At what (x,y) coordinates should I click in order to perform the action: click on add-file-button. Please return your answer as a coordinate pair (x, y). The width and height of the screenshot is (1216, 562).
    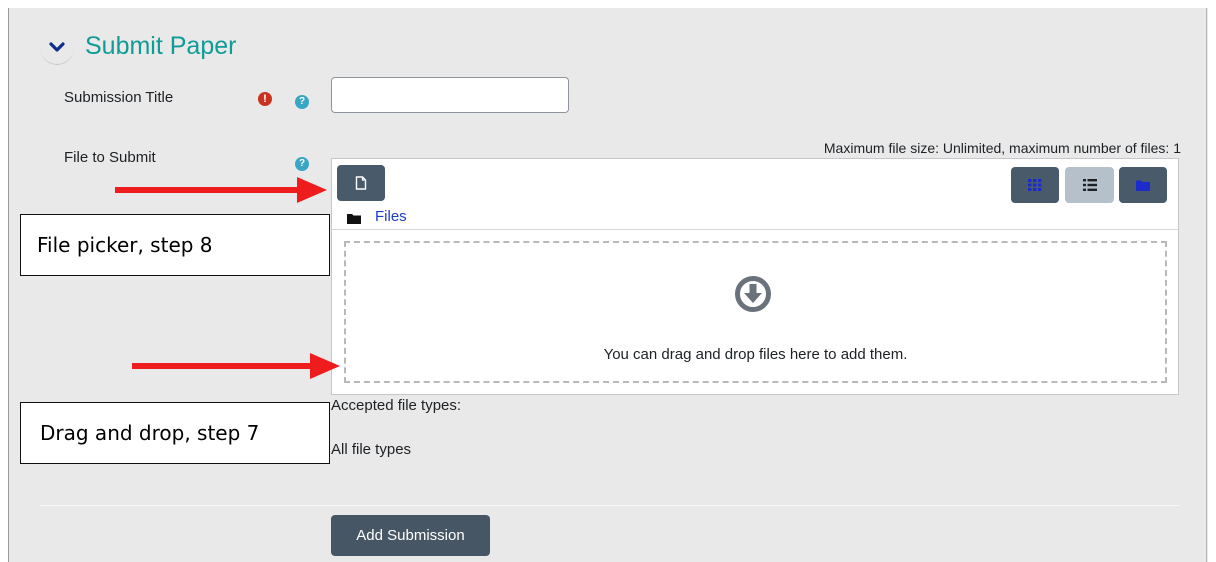
    Looking at the image, I should click on (361, 183).